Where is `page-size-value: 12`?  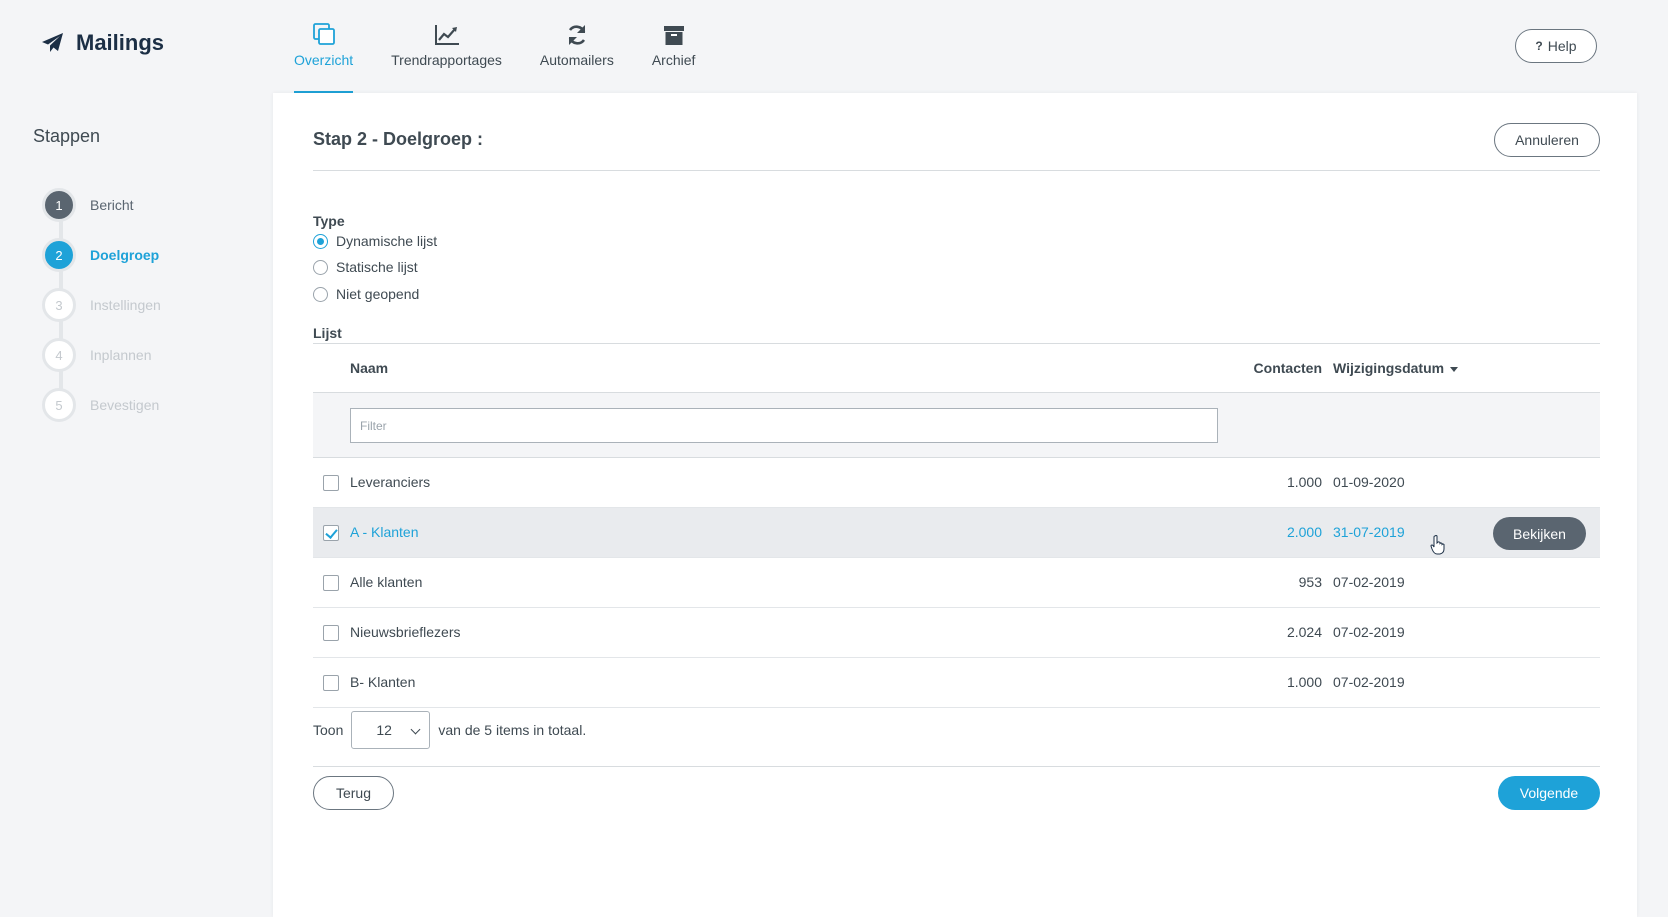
page-size-value: 12 is located at coordinates (384, 730).